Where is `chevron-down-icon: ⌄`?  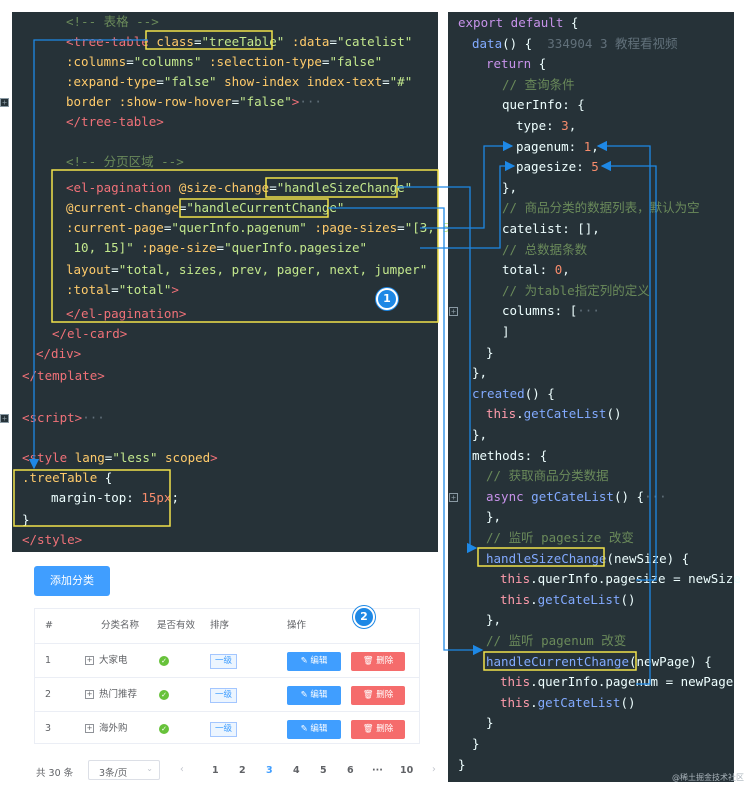
chevron-down-icon: ⌄ is located at coordinates (149, 768).